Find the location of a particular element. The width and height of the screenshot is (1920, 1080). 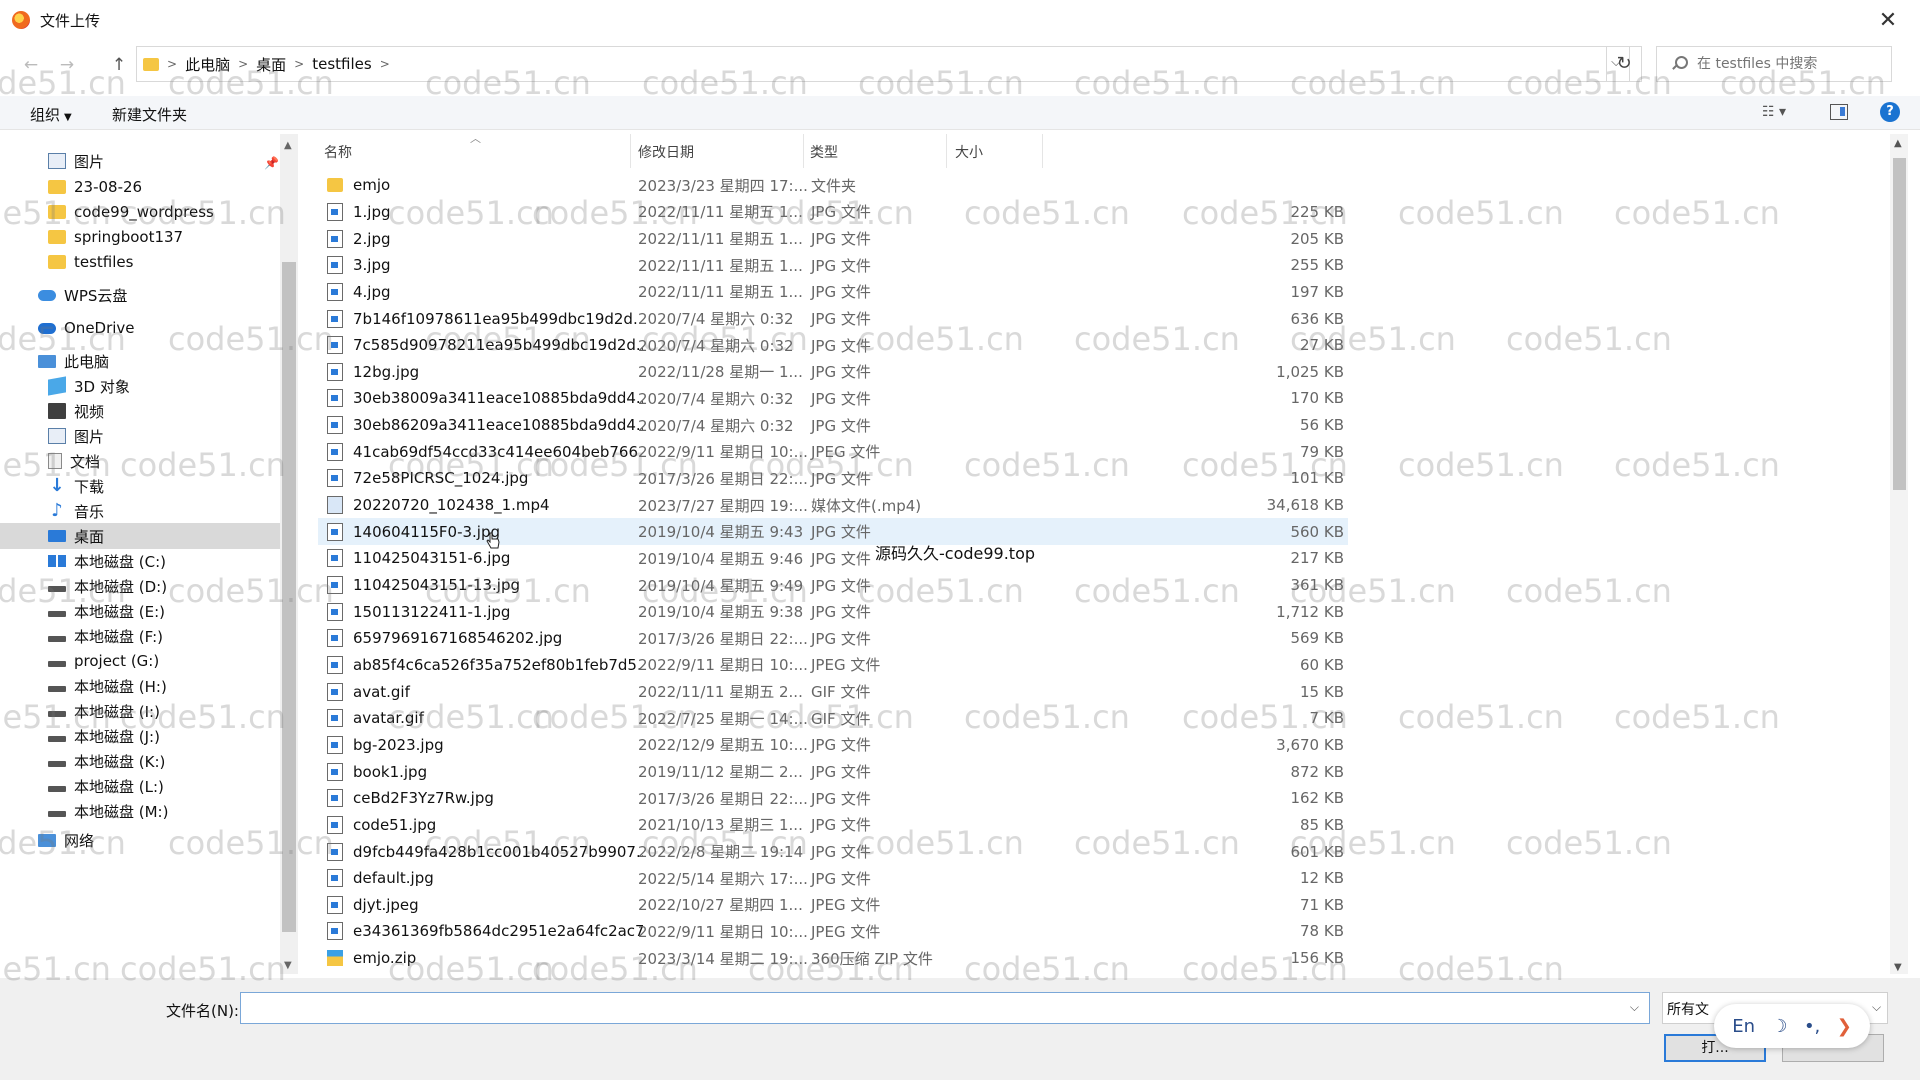

sidebar-item: ♪ 音乐 is located at coordinates (140, 511).